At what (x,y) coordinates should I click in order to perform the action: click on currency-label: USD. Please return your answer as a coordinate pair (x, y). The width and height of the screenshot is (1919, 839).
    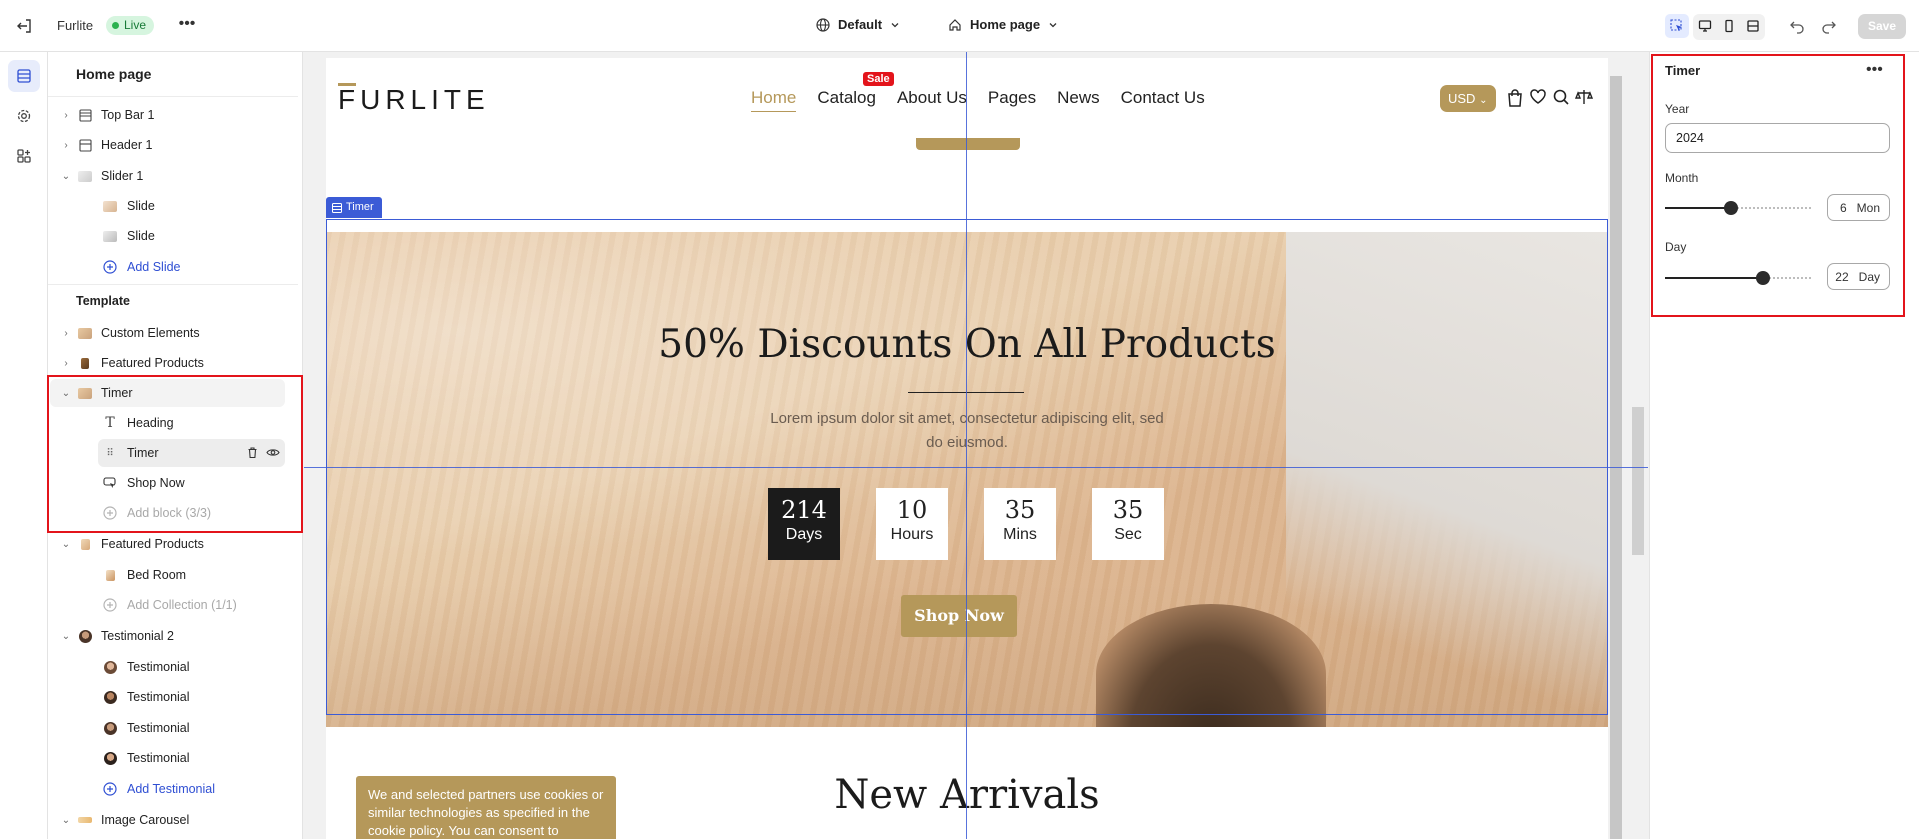
    Looking at the image, I should click on (1462, 98).